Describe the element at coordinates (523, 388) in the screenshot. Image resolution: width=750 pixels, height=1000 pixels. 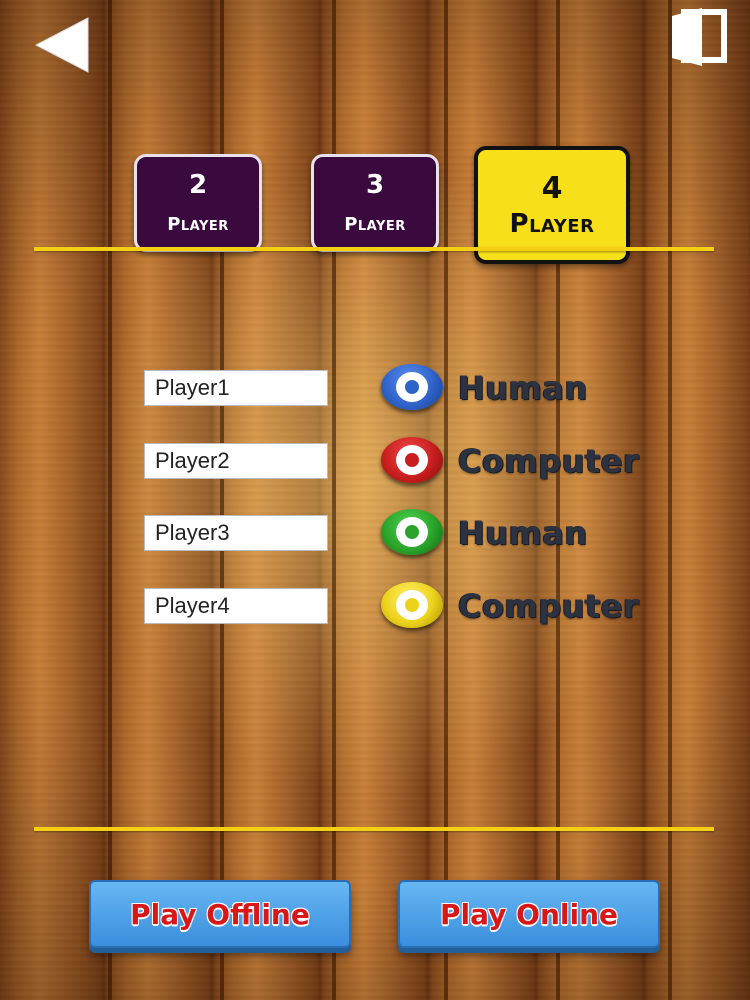
I see `player1-type-toggle: Human` at that location.